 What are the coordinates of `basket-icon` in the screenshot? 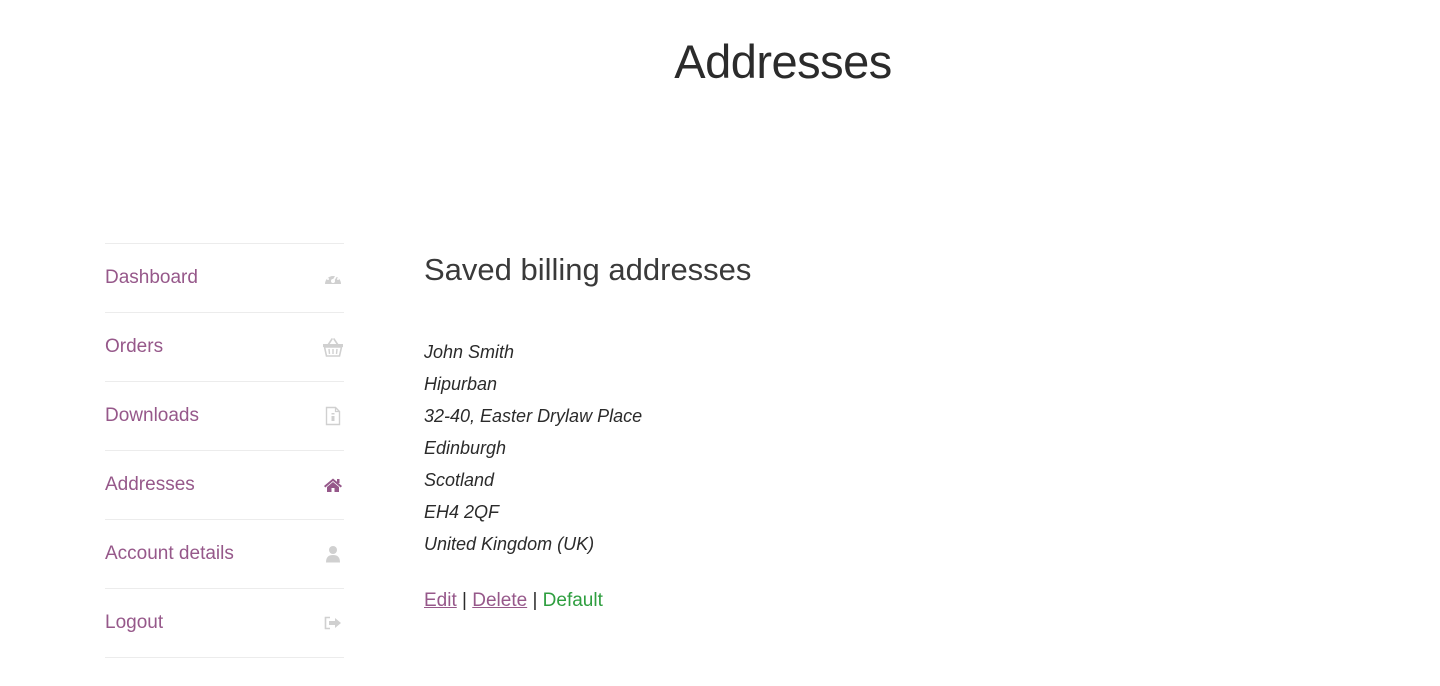 It's located at (333, 347).